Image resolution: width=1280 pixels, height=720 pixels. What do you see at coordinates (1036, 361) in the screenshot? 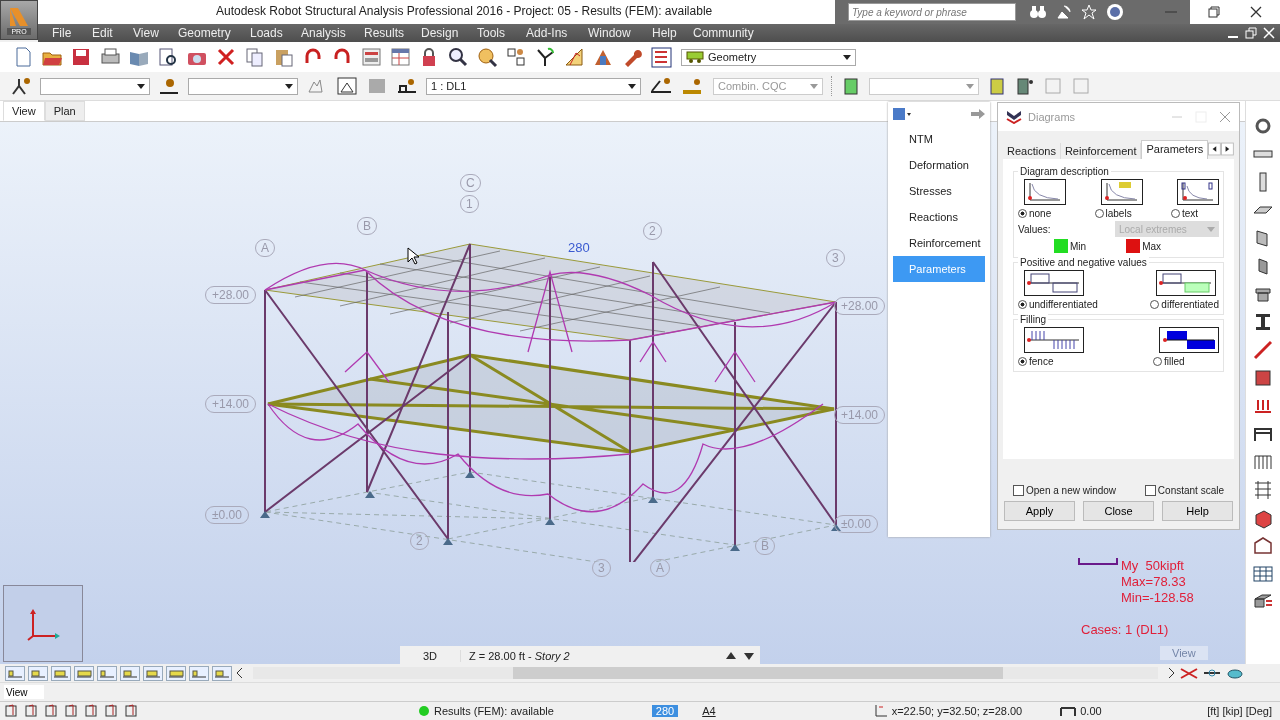
I see `radio-option: fence` at bounding box center [1036, 361].